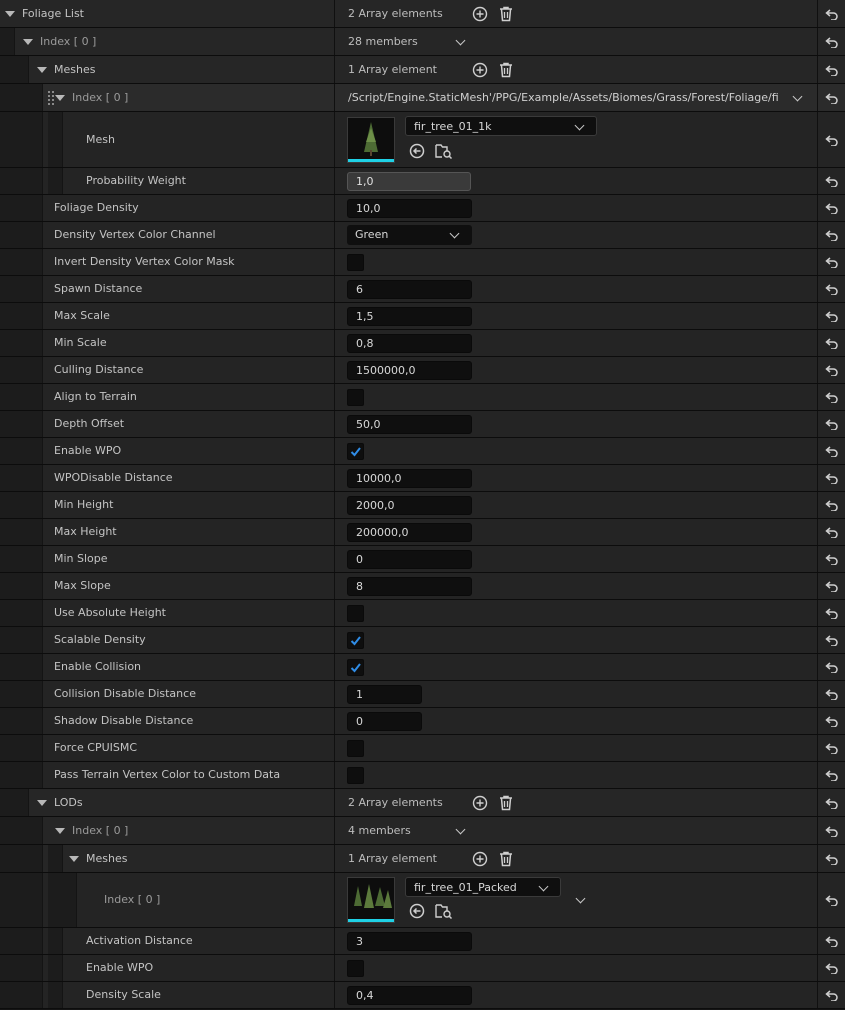 This screenshot has height=1010, width=845. Describe the element at coordinates (409, 995) in the screenshot. I see `density-scale-input: 0,4` at that location.